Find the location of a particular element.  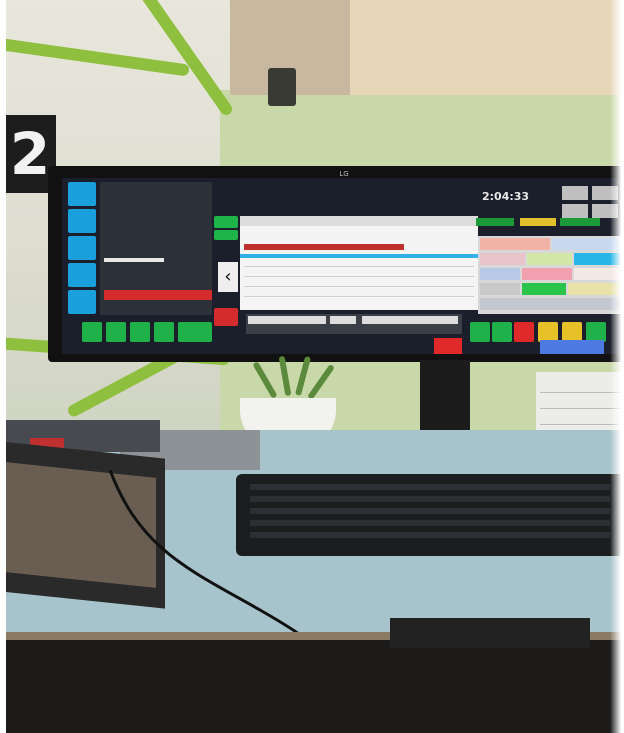

security-camera is located at coordinates (282, 87).